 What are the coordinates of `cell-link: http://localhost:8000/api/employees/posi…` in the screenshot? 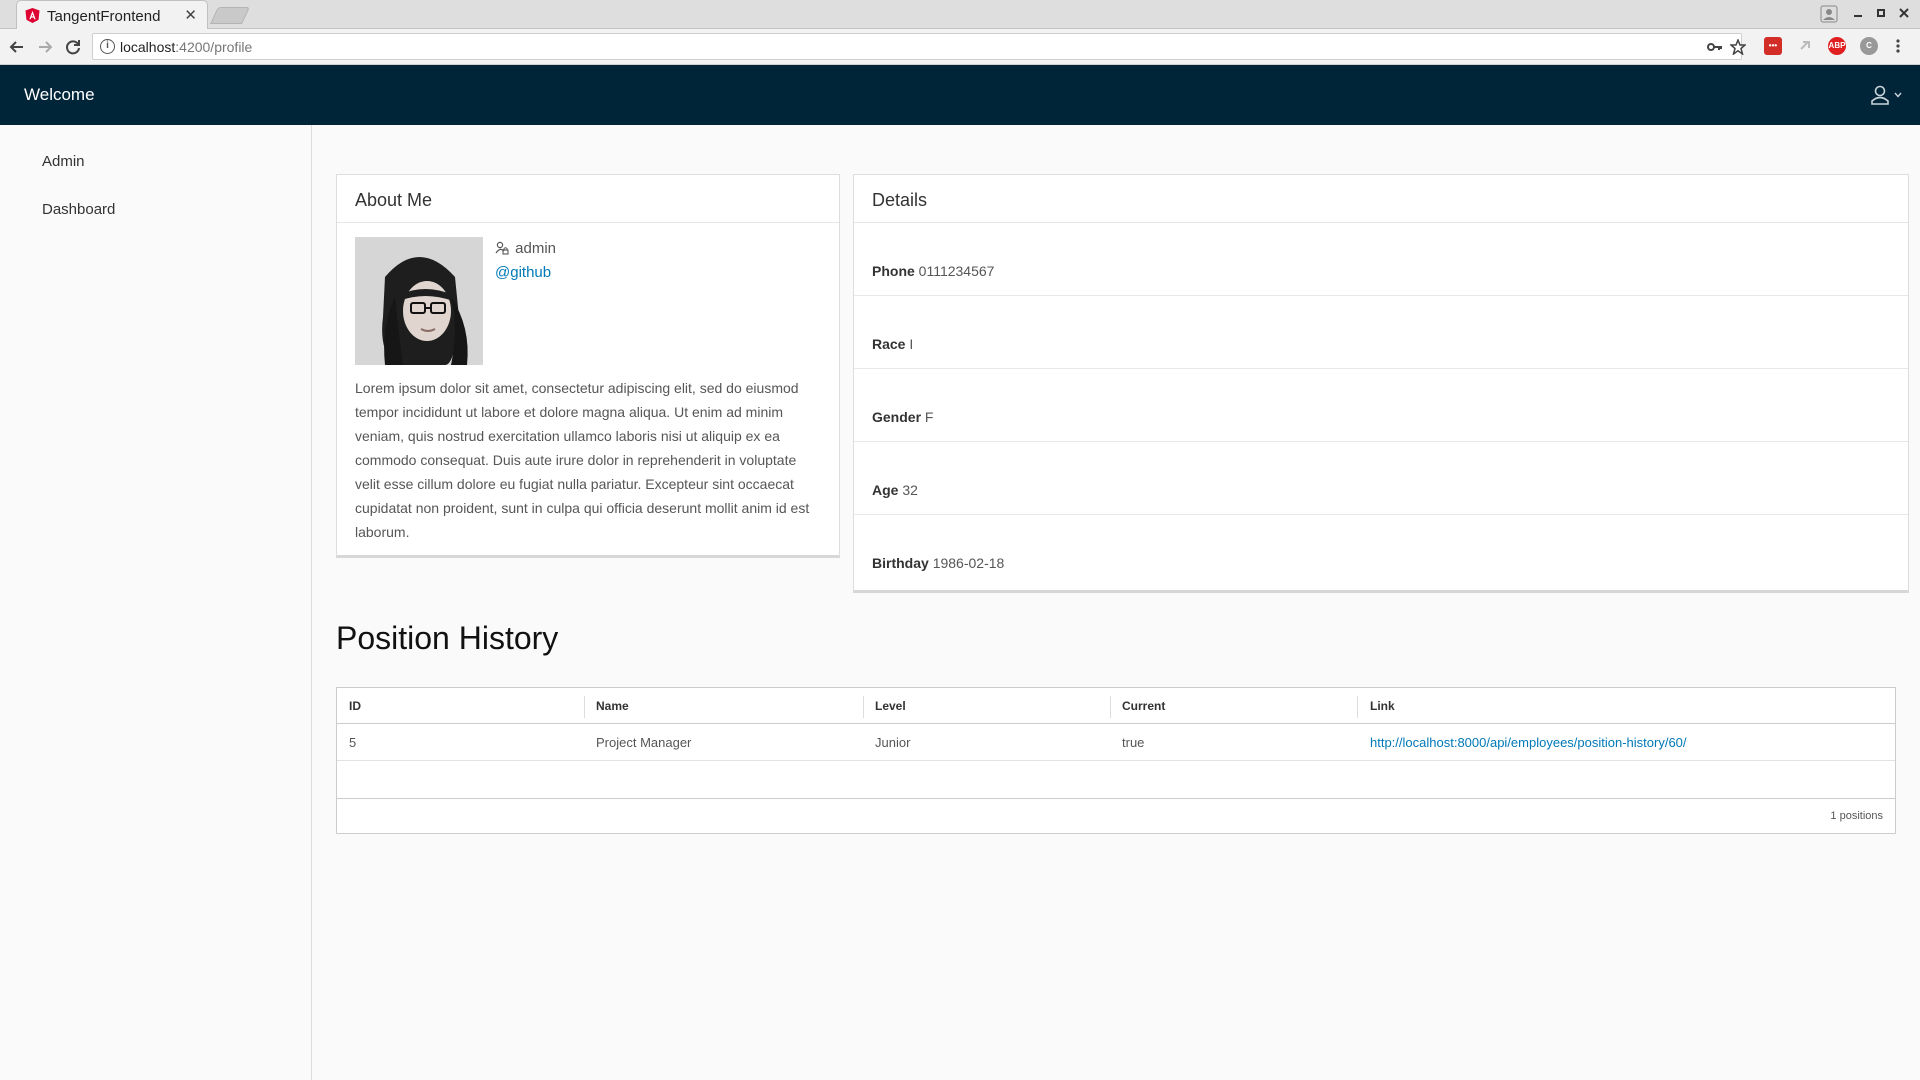 It's located at (1528, 742).